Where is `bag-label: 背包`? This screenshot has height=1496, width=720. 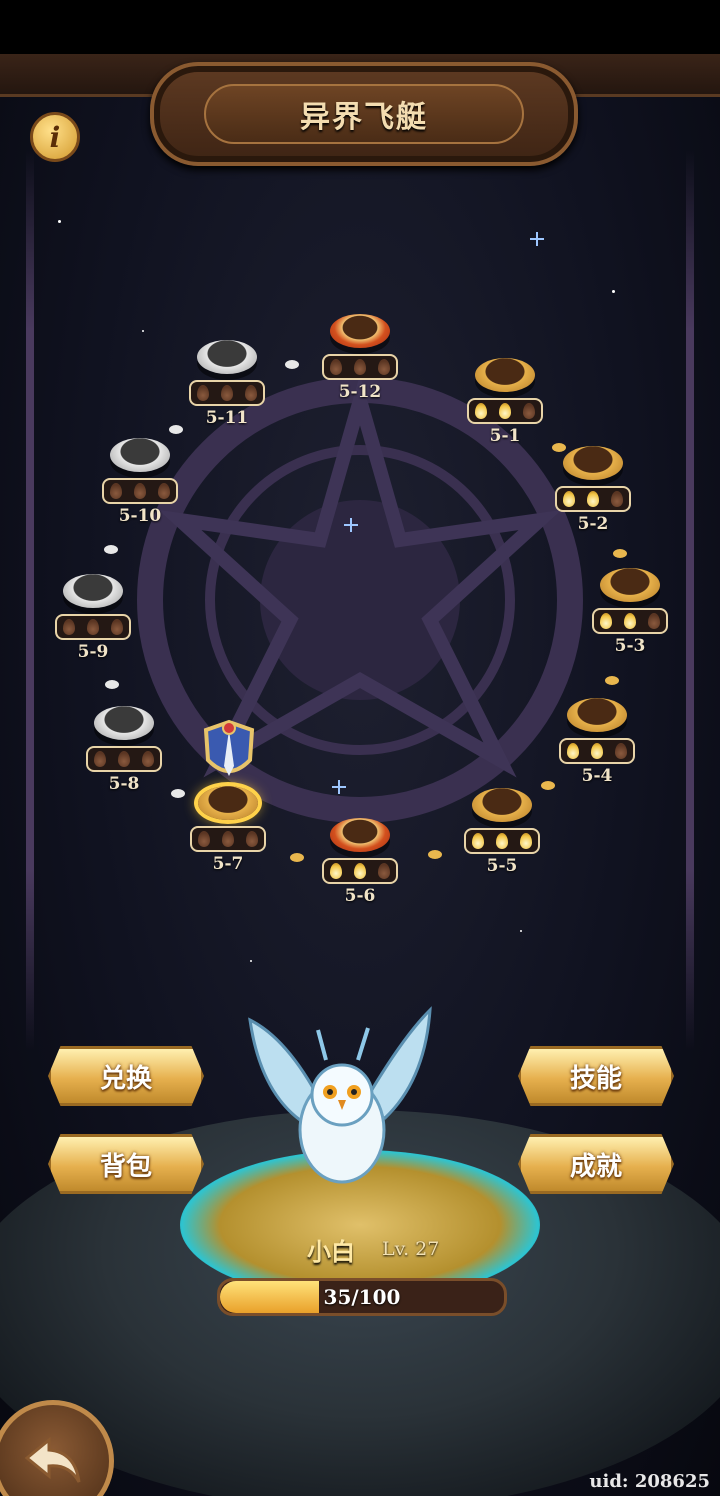 bag-label: 背包 is located at coordinates (125, 1166).